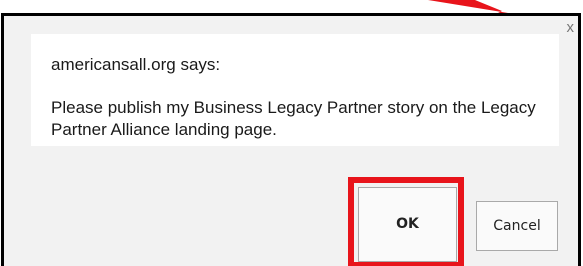 Image resolution: width=583 pixels, height=266 pixels. I want to click on cancel-button: Cancel, so click(517, 226).